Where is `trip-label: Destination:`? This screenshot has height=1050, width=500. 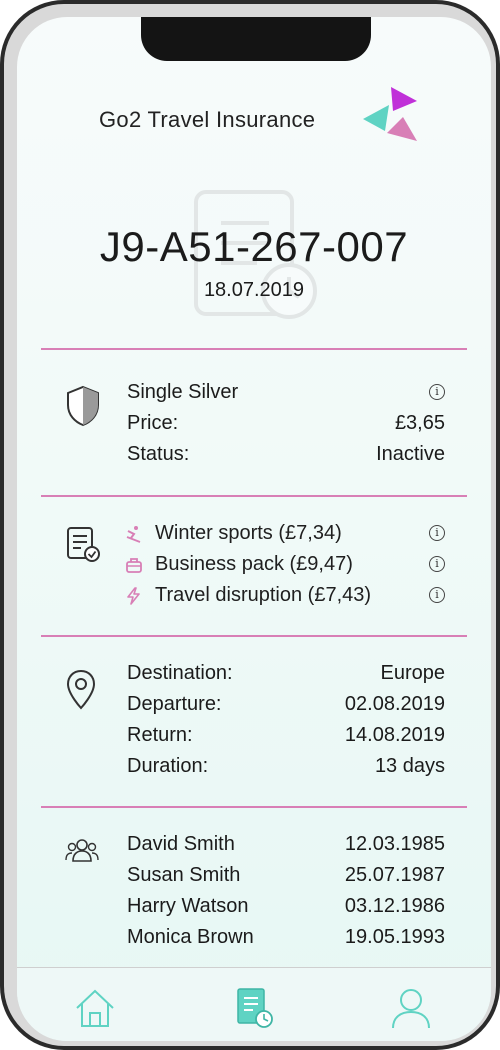 trip-label: Destination: is located at coordinates (180, 673).